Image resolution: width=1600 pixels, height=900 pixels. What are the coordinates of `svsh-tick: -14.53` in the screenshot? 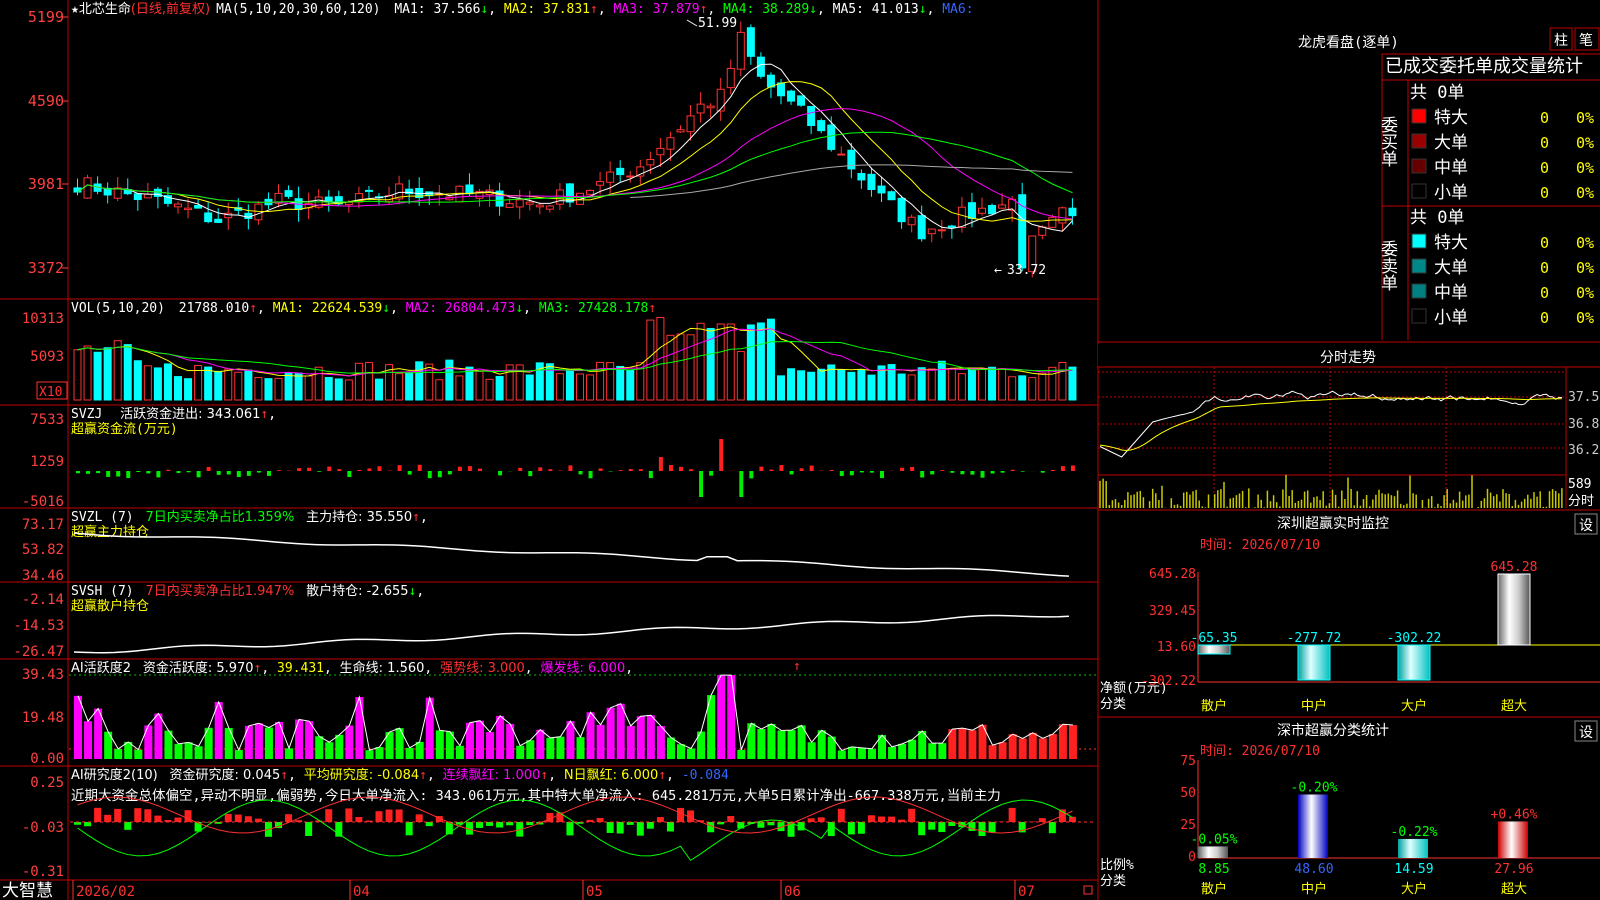 It's located at (38, 626).